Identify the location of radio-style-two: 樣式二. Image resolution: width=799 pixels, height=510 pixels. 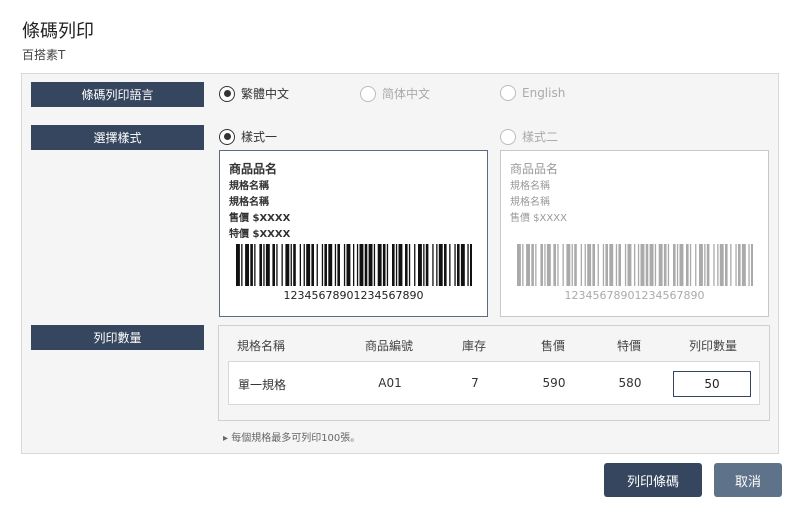
(529, 136).